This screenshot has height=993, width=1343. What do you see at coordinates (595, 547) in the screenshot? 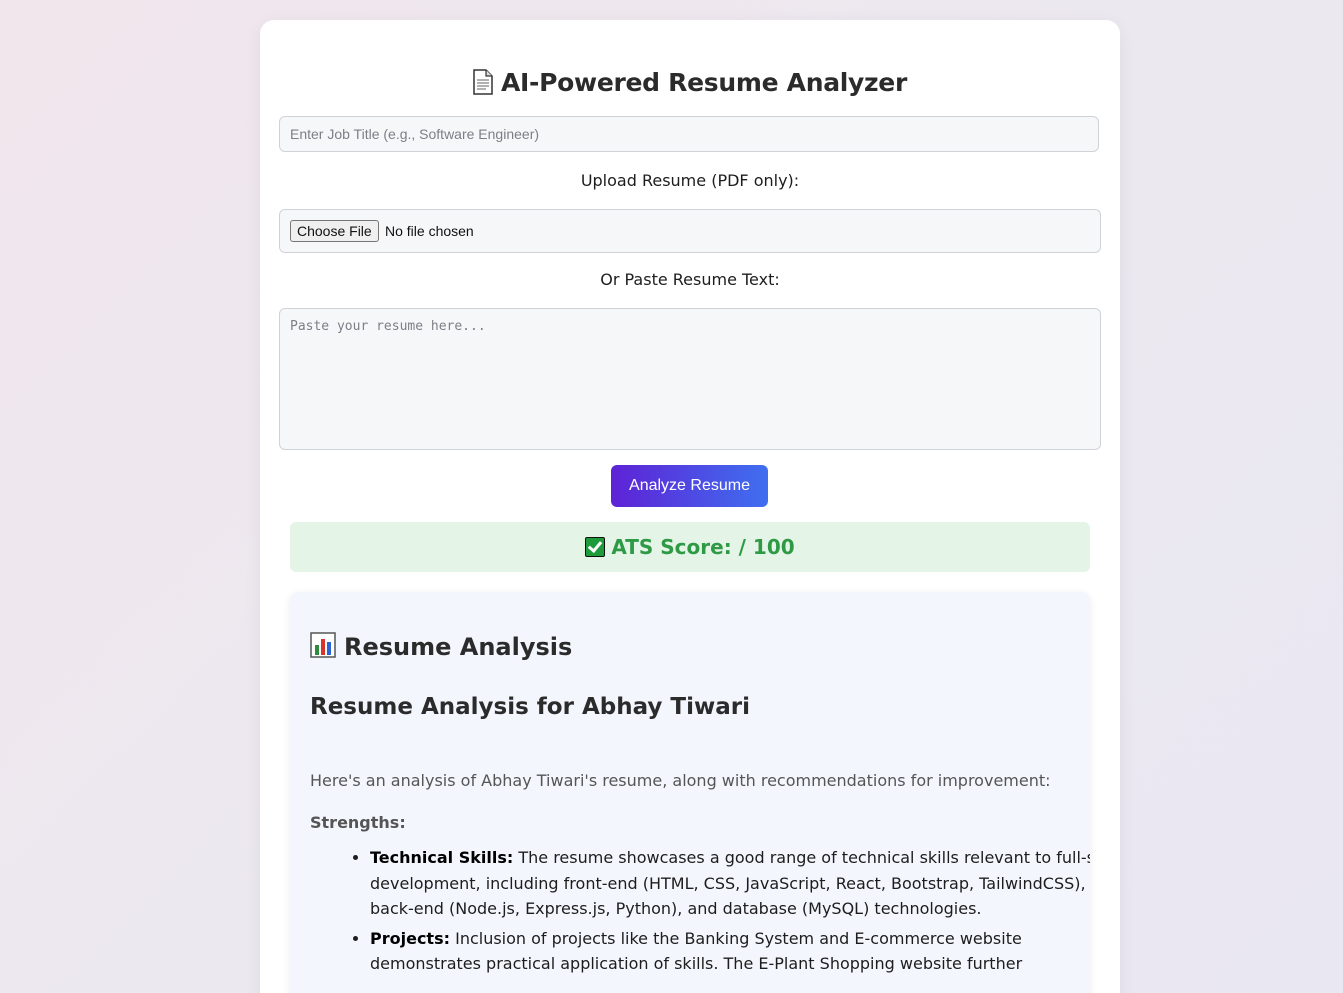
I see `check-mark-icon` at bounding box center [595, 547].